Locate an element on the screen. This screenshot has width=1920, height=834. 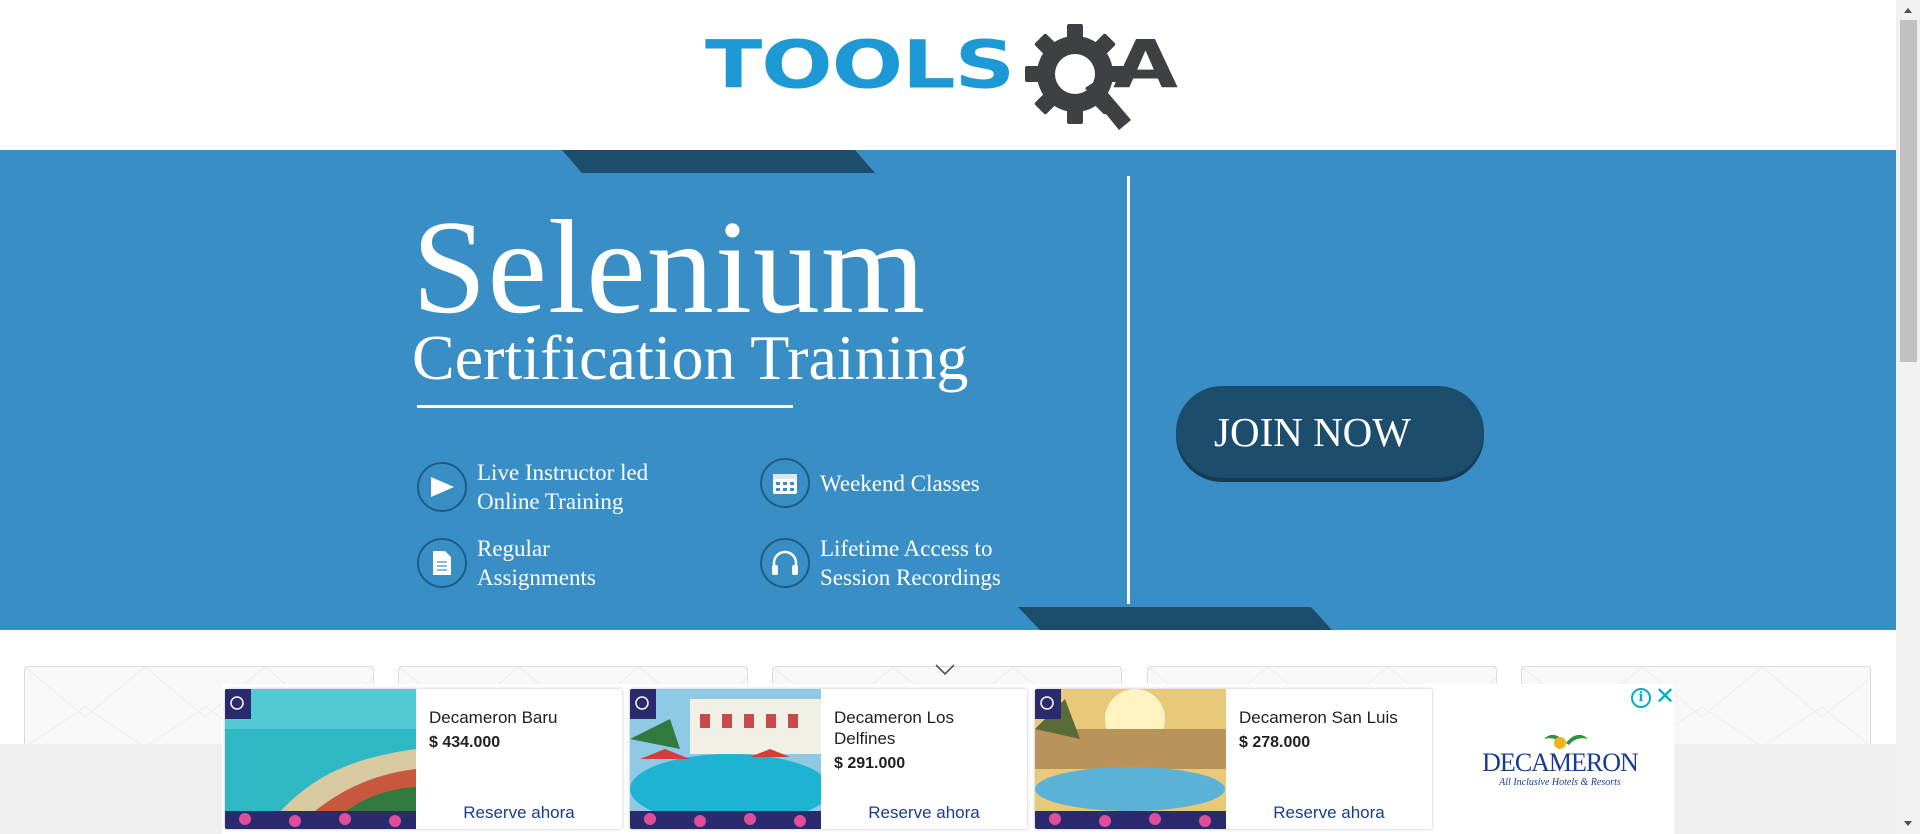
ad-hotel-name: Decameron Los Delfines is located at coordinates (894, 728).